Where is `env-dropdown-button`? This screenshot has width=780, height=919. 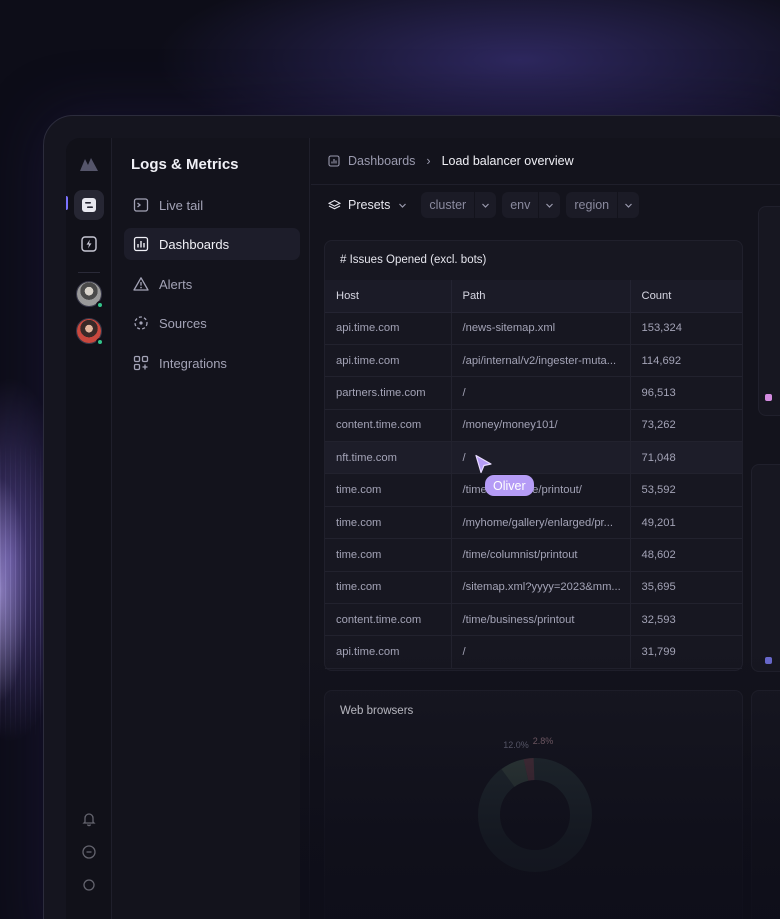
env-dropdown-button is located at coordinates (549, 205).